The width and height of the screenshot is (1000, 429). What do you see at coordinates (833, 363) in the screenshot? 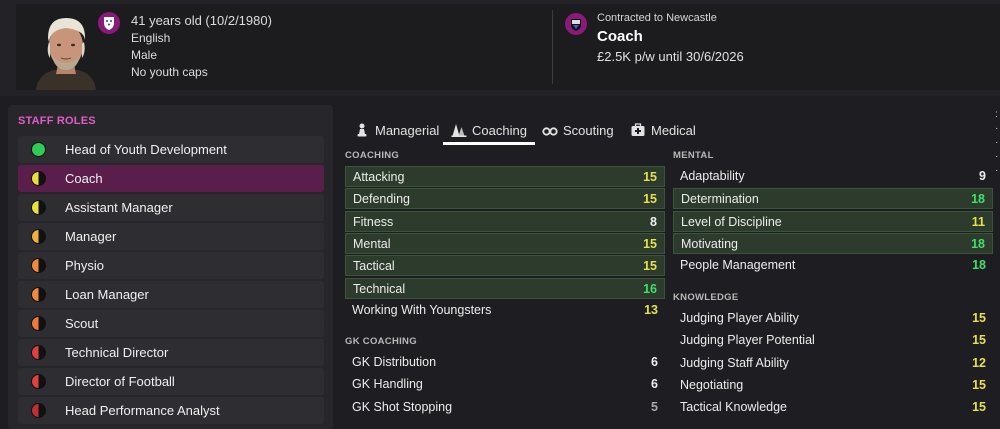
I see `attribute-row: Judging Staff Ability 12` at bounding box center [833, 363].